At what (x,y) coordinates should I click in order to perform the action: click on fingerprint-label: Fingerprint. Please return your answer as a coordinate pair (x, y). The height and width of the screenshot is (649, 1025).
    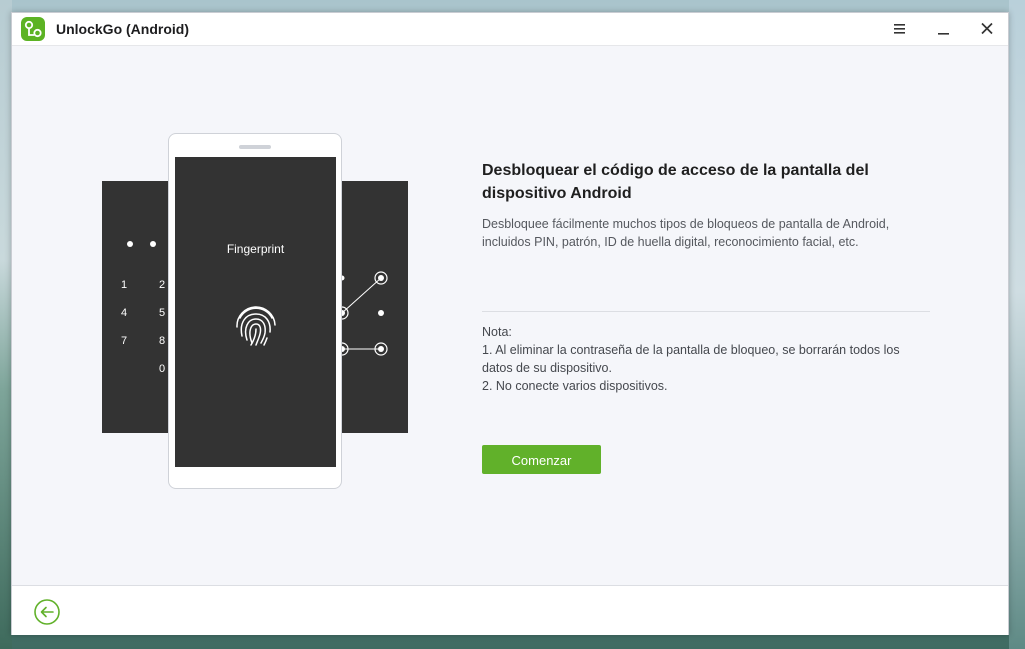
    Looking at the image, I should click on (255, 249).